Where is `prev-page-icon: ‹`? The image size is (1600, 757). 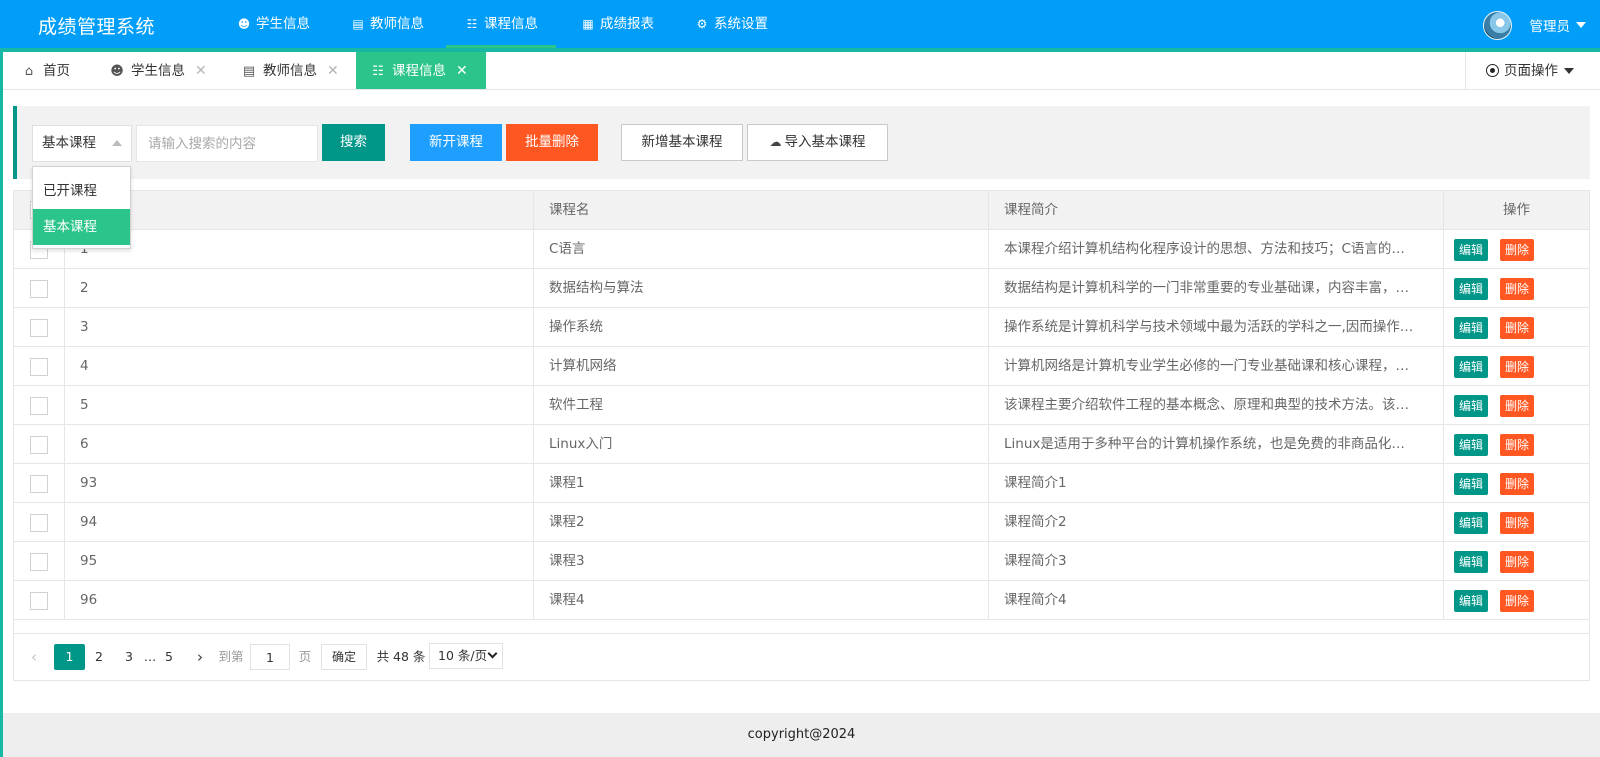
prev-page-icon: ‹ is located at coordinates (34, 657).